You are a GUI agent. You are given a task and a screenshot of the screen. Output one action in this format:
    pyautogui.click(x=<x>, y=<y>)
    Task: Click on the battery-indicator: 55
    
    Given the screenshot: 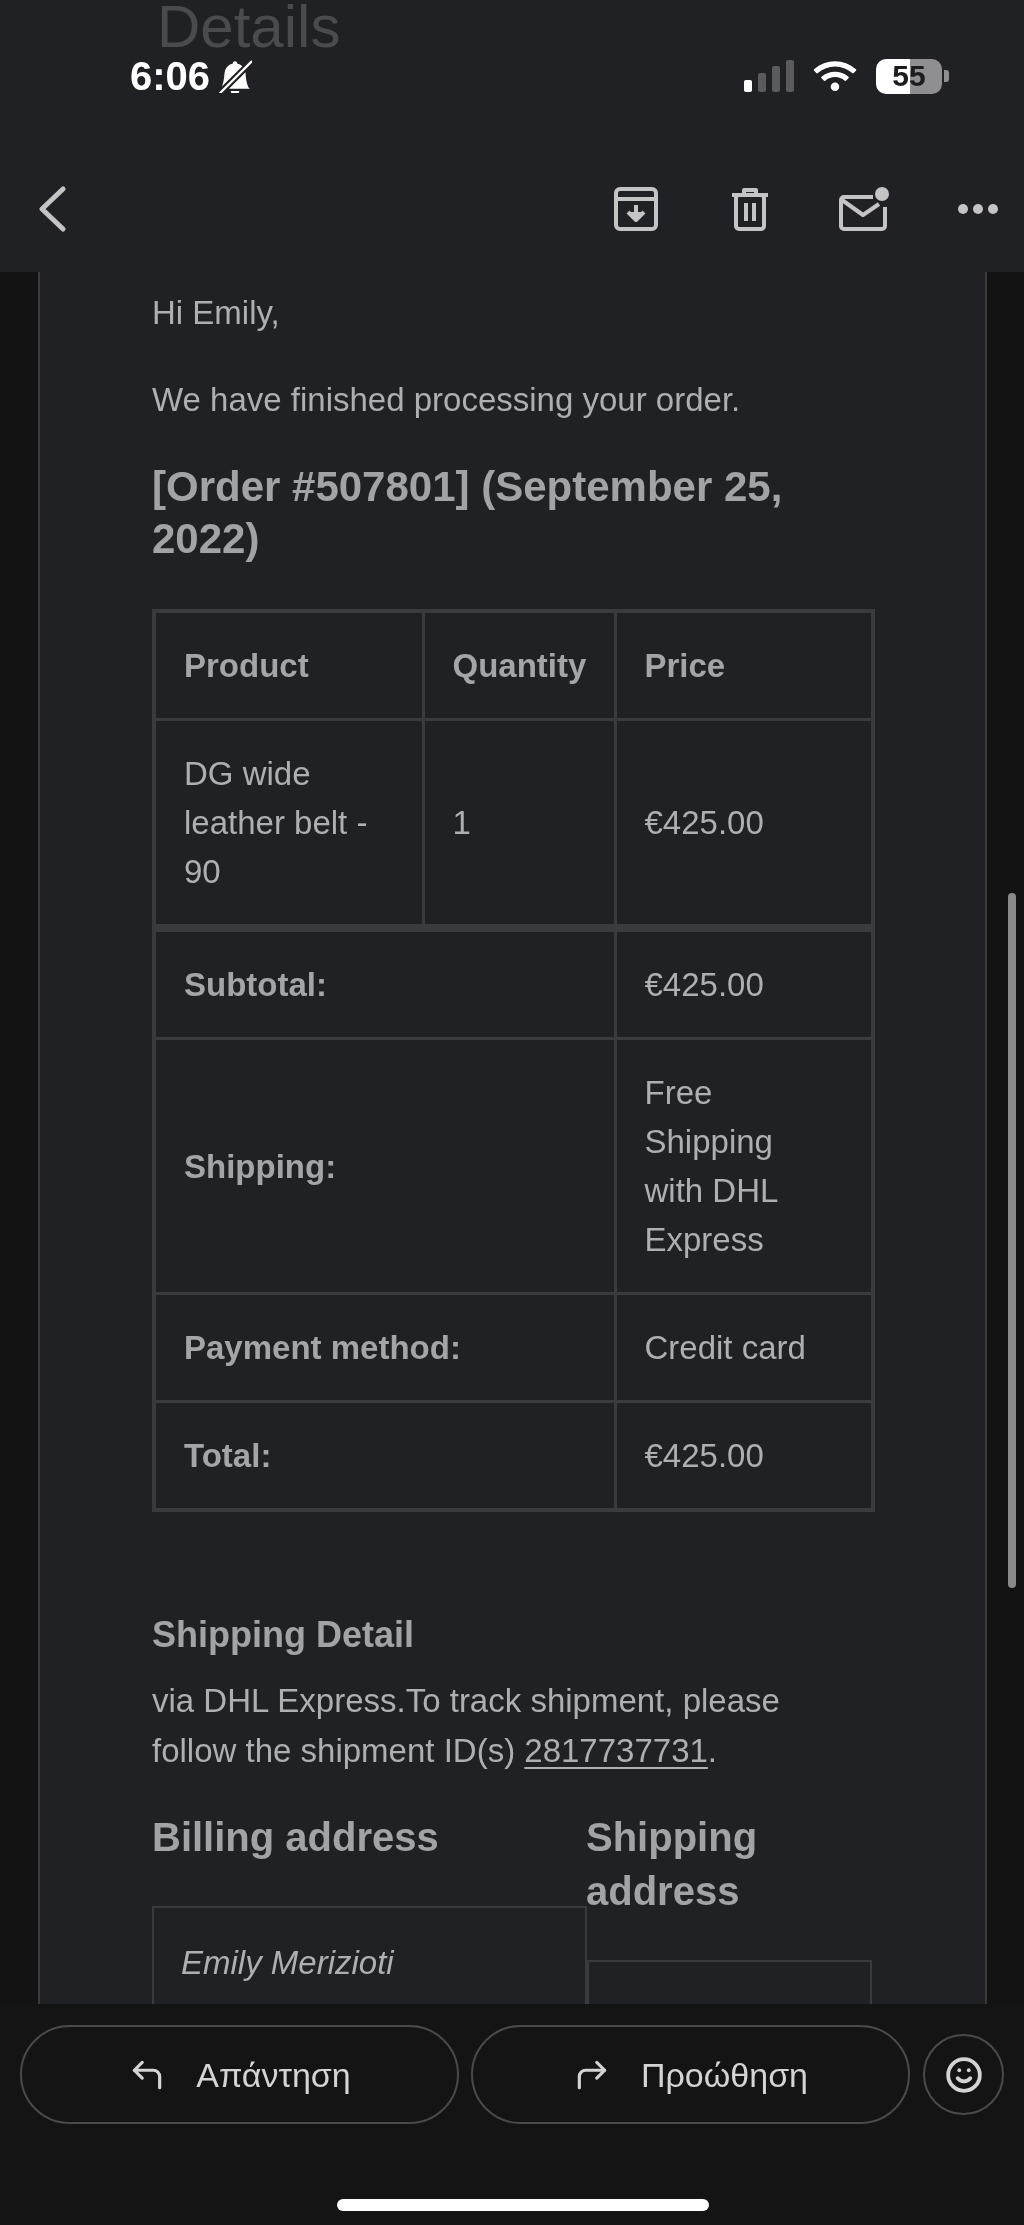 What is the action you would take?
    pyautogui.click(x=912, y=76)
    